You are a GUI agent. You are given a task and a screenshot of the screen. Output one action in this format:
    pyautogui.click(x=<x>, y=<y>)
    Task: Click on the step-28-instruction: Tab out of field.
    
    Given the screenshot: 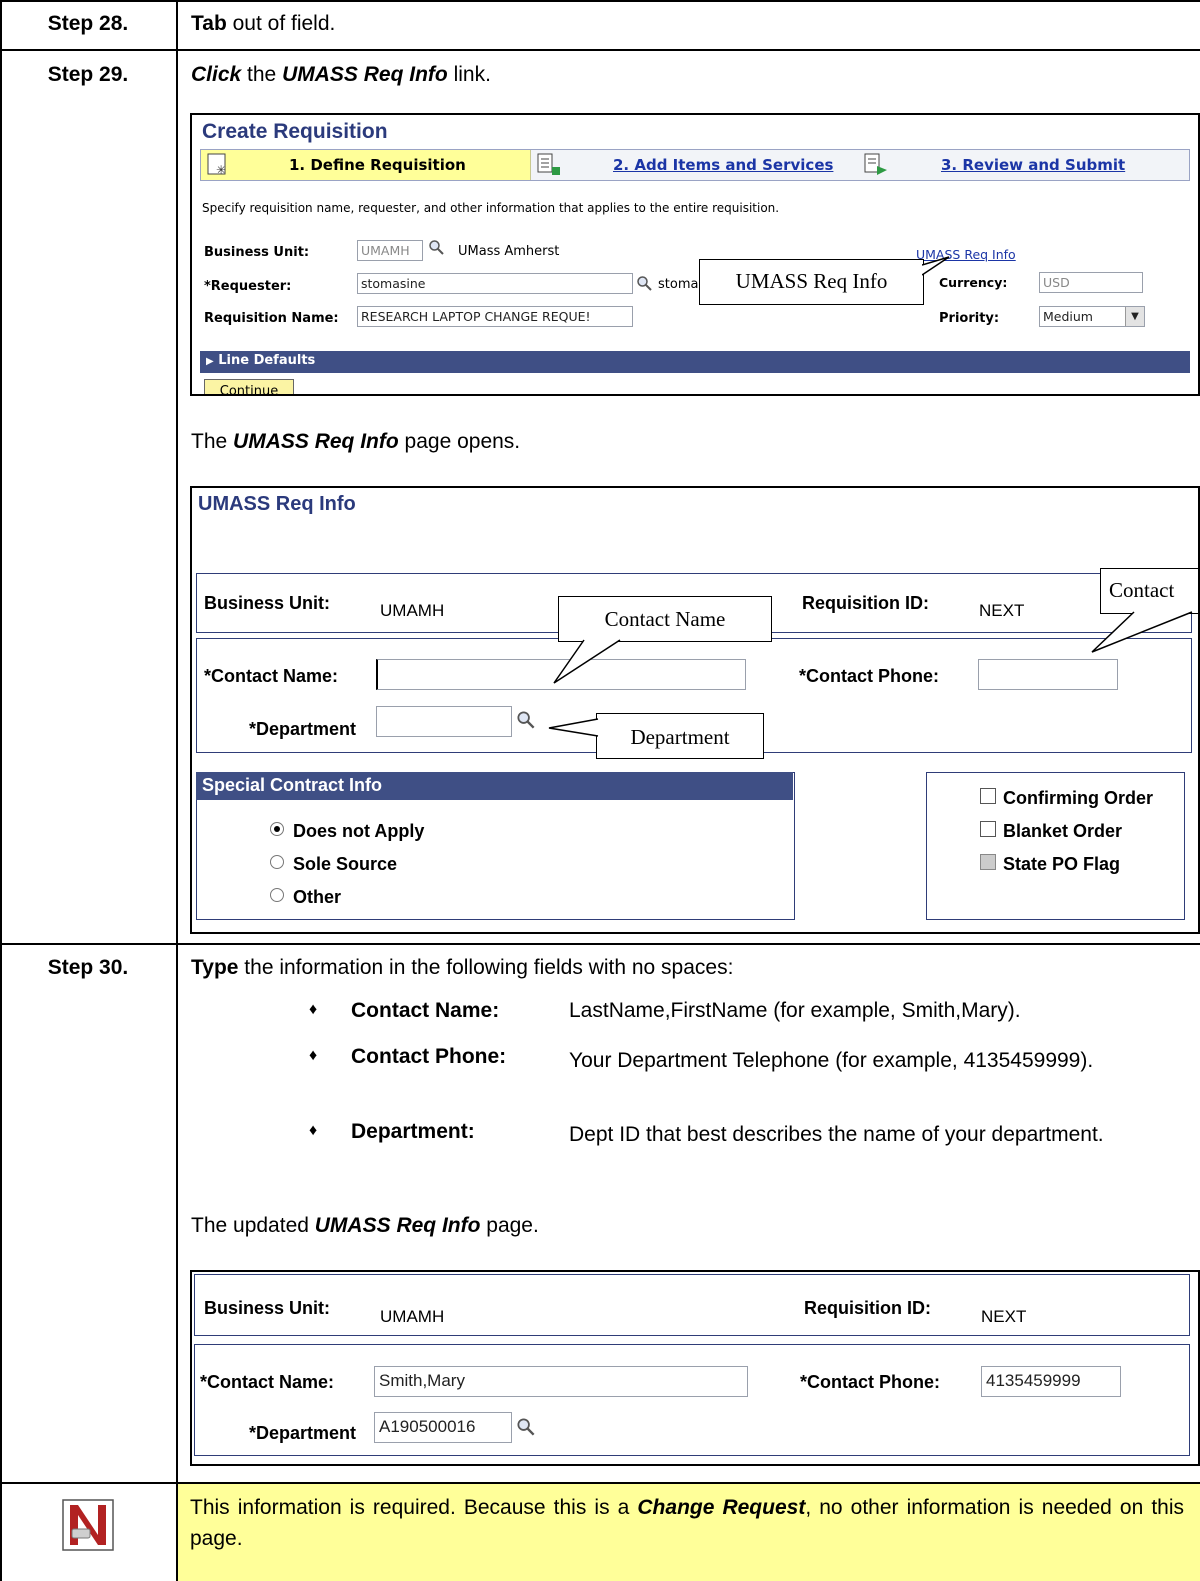 What is the action you would take?
    pyautogui.click(x=263, y=24)
    